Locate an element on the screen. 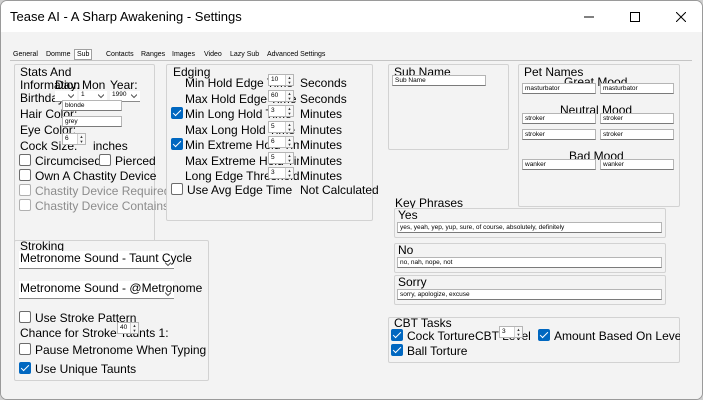 This screenshot has height=400, width=703. taunt-cycle-value: Metronome Sound - Taunt Cycle is located at coordinates (106, 258).